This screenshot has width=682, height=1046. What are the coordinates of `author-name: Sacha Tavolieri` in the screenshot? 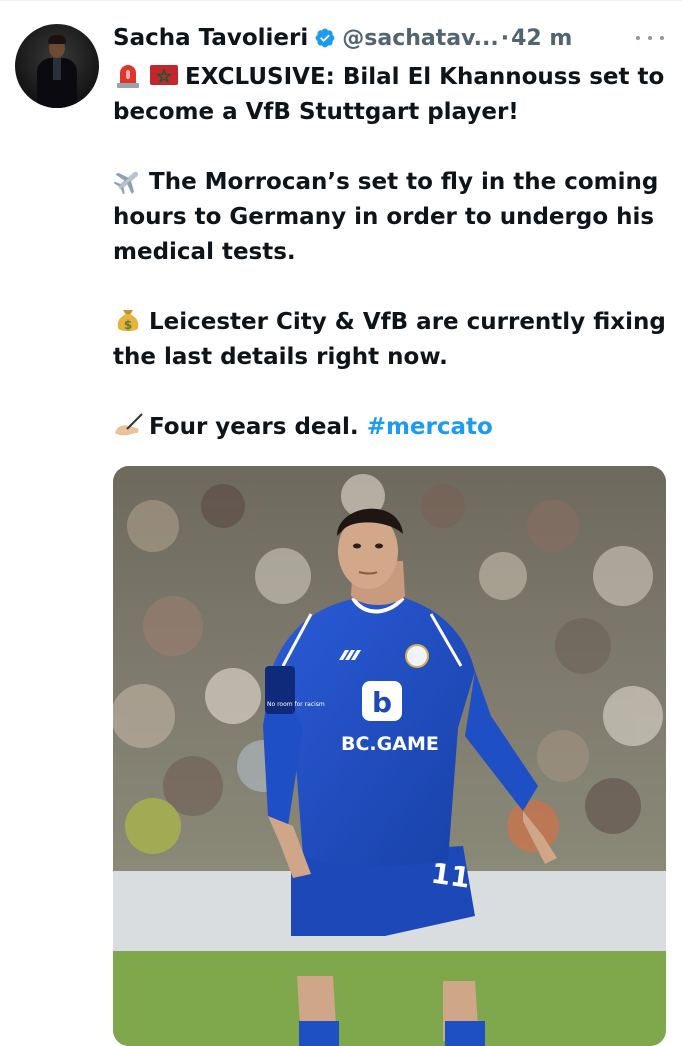 It's located at (210, 38).